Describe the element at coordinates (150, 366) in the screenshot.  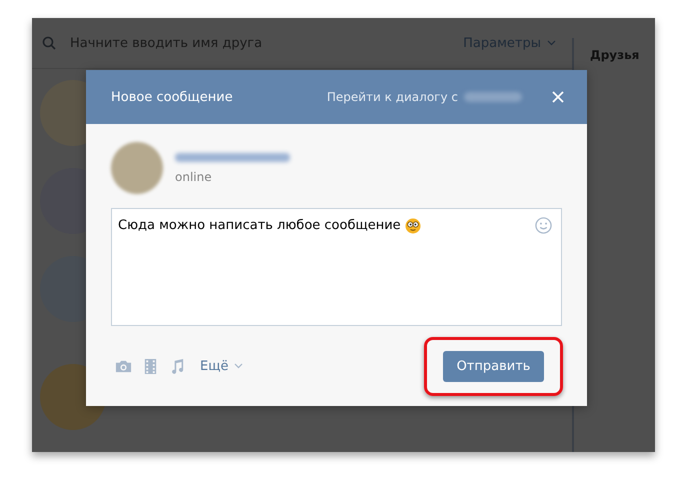
I see `film-icon` at that location.